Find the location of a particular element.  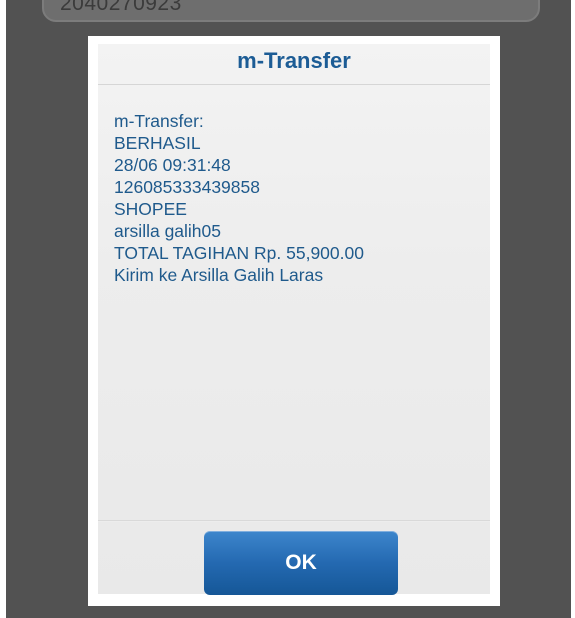

message-line-recipient: Kirim ke Arsilla Galih Laras is located at coordinates (219, 275).